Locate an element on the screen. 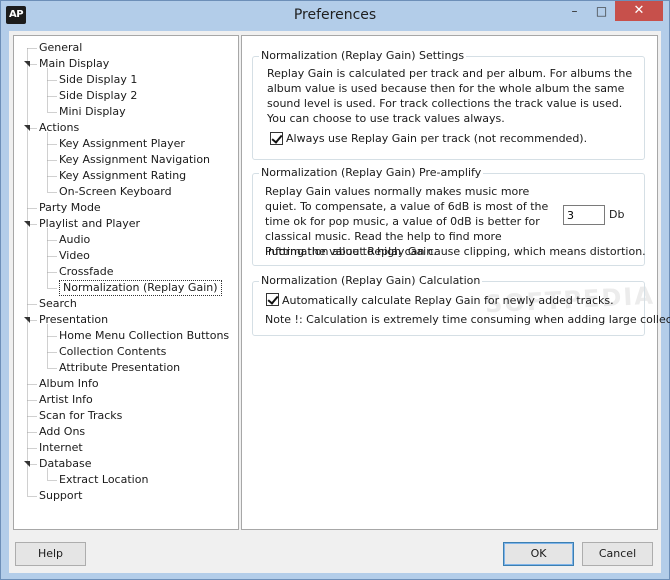 Image resolution: width=670 pixels, height=580 pixels. tree-item: Audio is located at coordinates (74, 240).